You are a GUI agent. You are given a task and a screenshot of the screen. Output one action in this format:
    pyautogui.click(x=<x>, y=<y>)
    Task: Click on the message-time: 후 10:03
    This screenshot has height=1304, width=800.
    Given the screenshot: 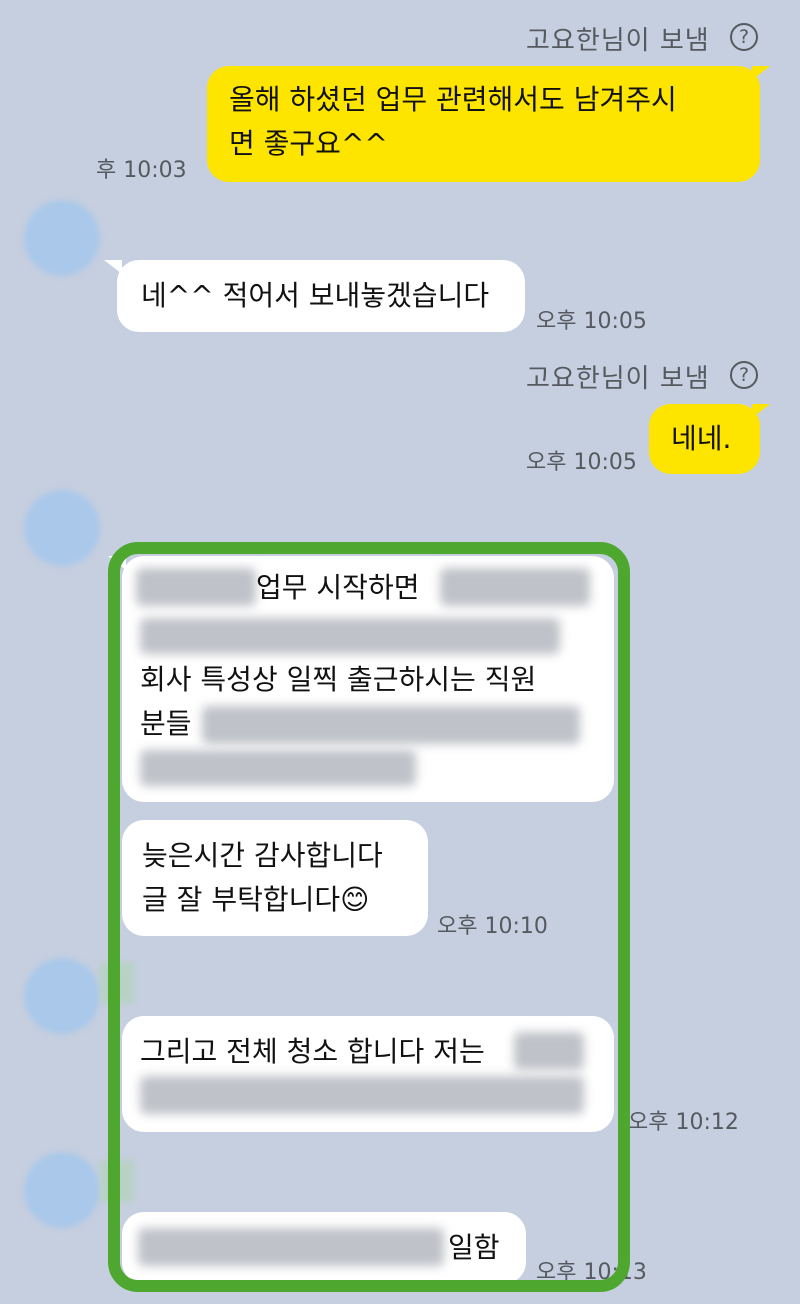 What is the action you would take?
    pyautogui.click(x=141, y=170)
    